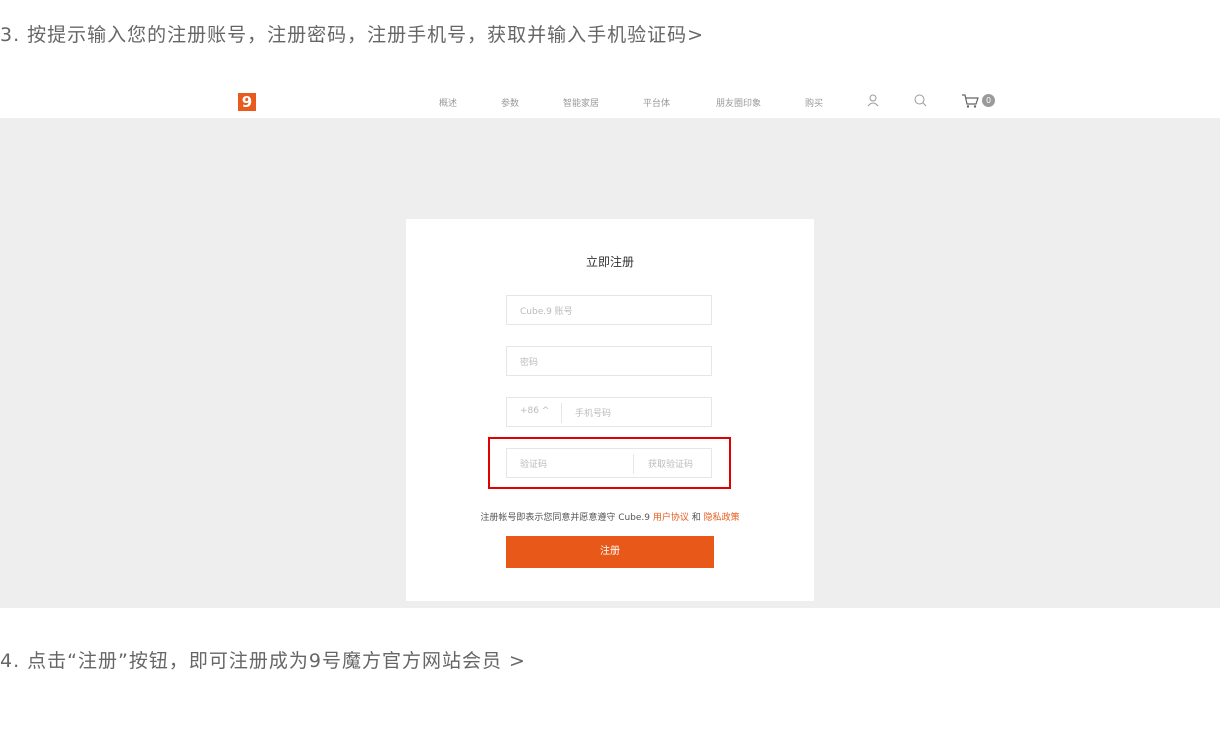 This screenshot has width=1220, height=735. What do you see at coordinates (609, 463) in the screenshot?
I see `highlight-box` at bounding box center [609, 463].